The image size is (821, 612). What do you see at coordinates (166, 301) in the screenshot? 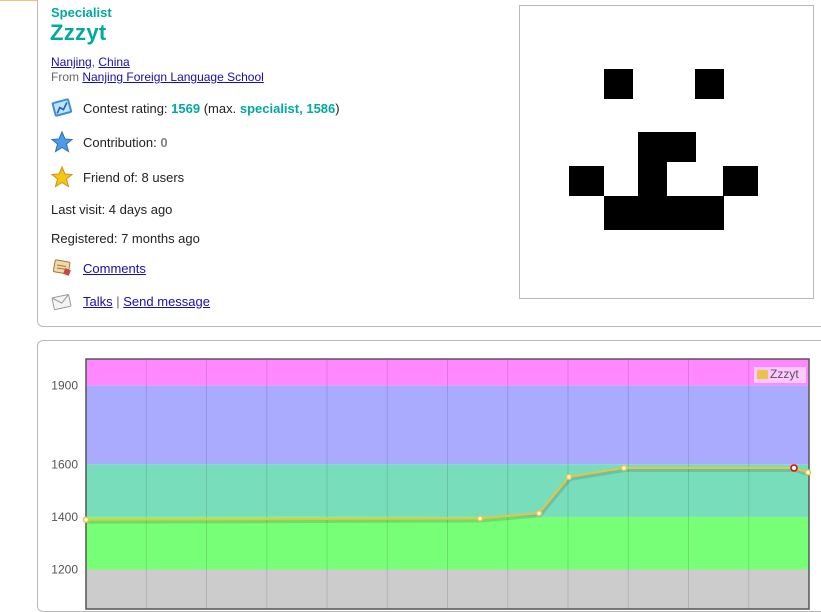
I see `send-message-link: Send message` at bounding box center [166, 301].